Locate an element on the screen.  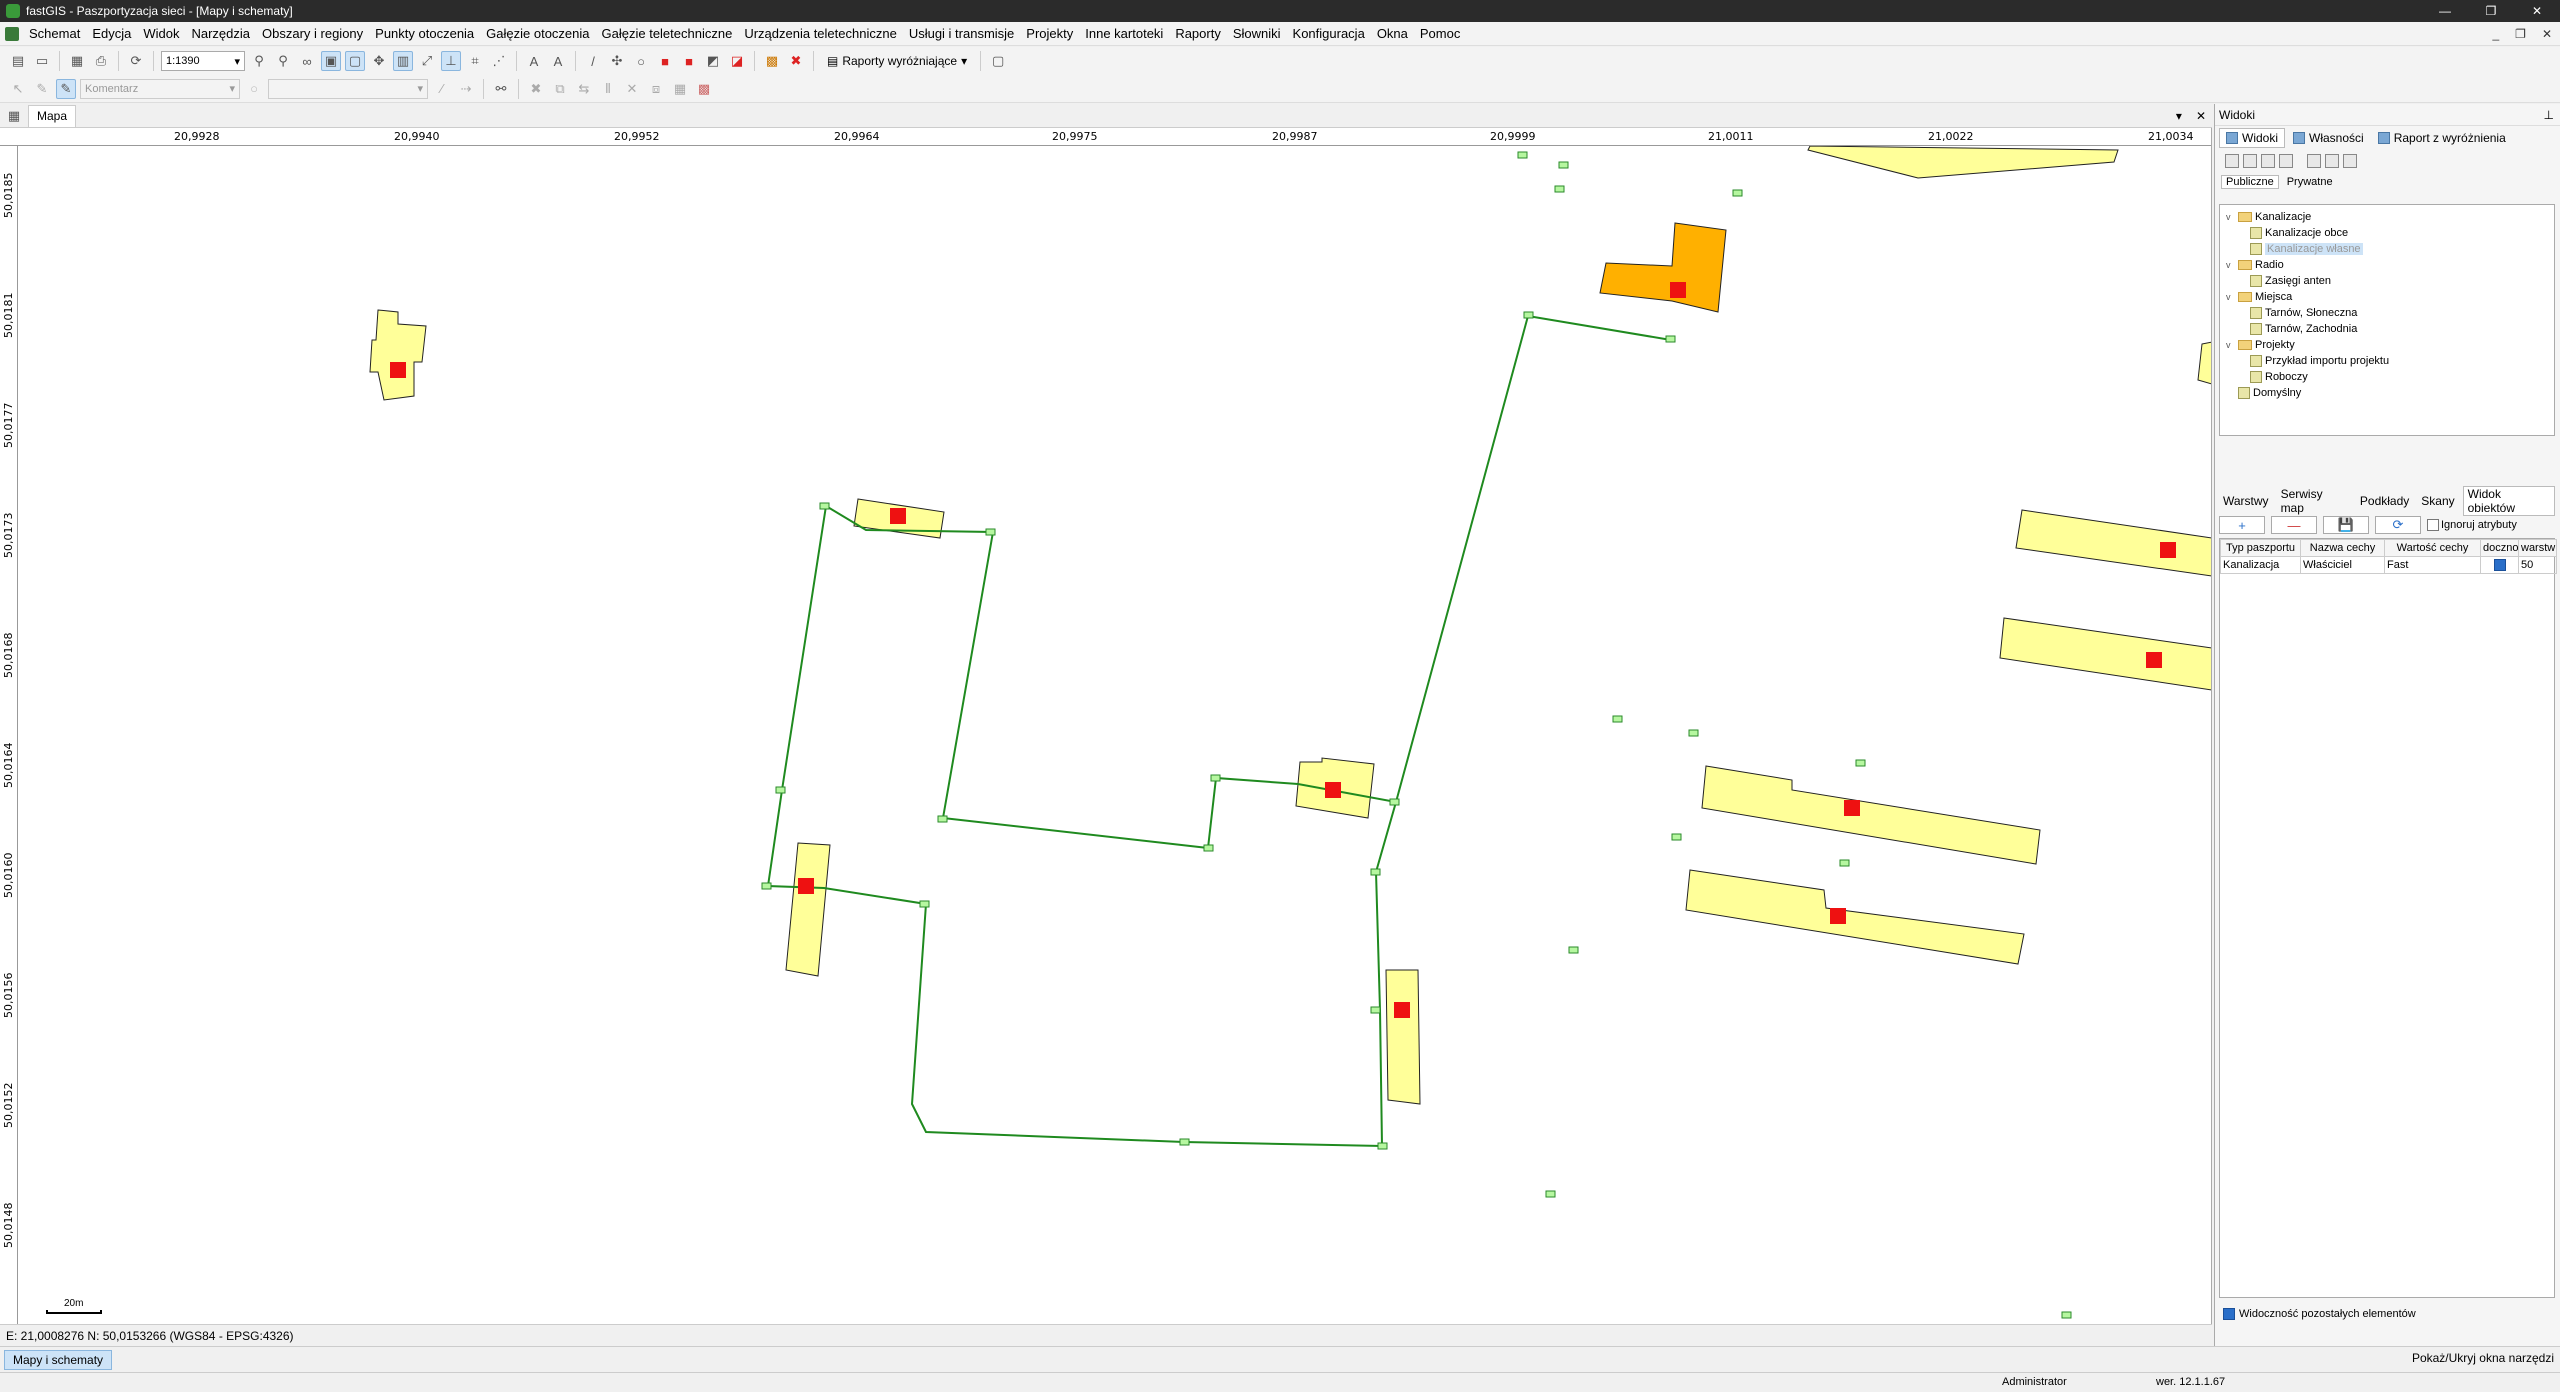
remove-button: — is located at coordinates (2294, 525).